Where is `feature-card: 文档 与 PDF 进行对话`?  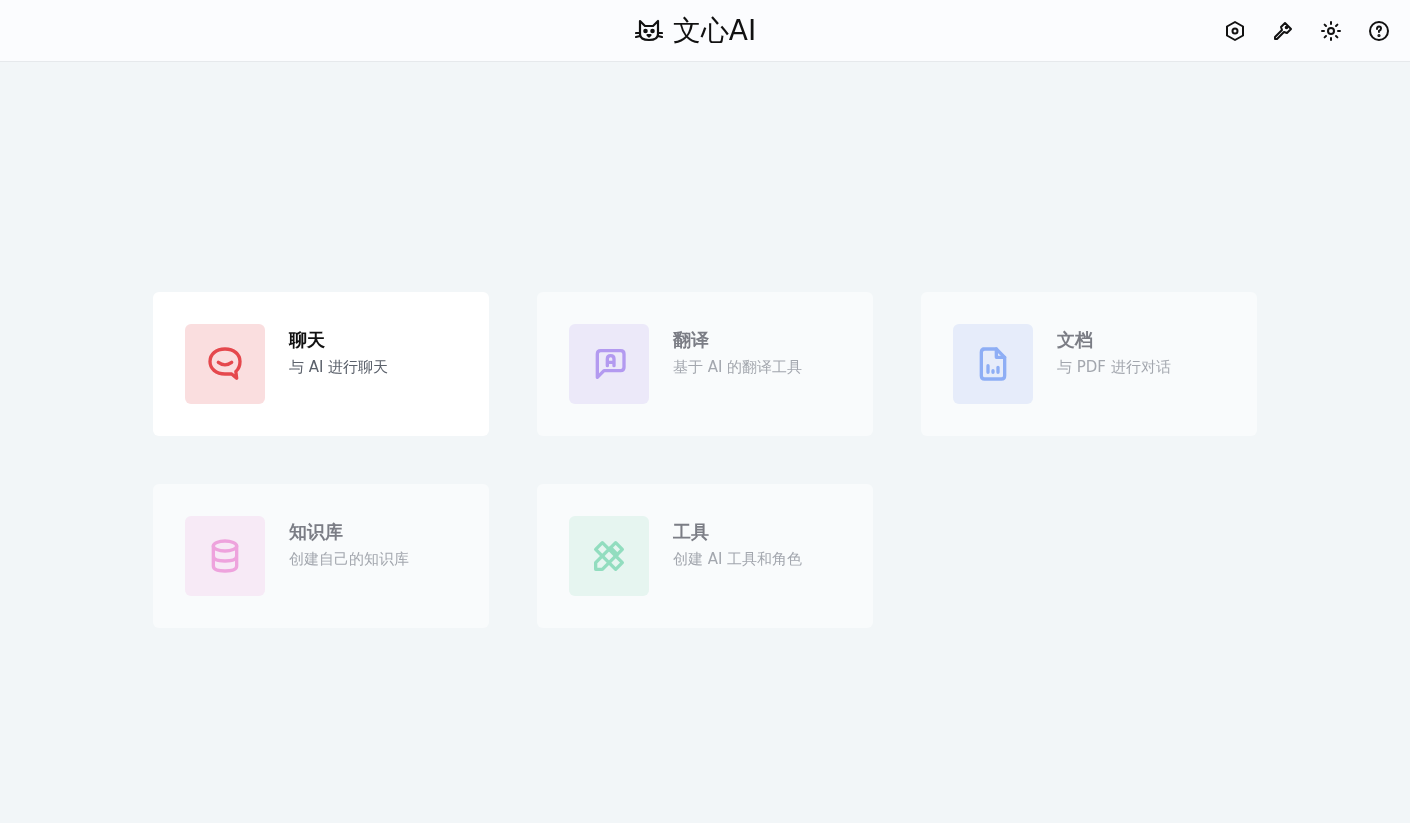 feature-card: 文档 与 PDF 进行对话 is located at coordinates (1089, 364).